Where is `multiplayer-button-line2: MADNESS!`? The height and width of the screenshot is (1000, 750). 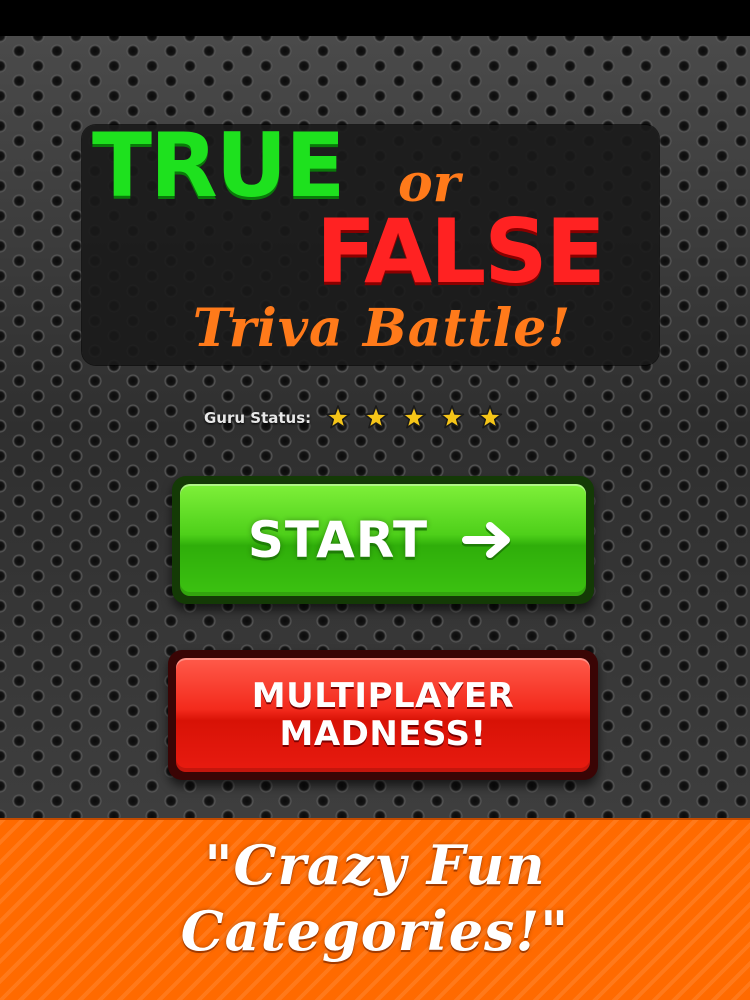
multiplayer-button-line2: MADNESS! is located at coordinates (383, 734).